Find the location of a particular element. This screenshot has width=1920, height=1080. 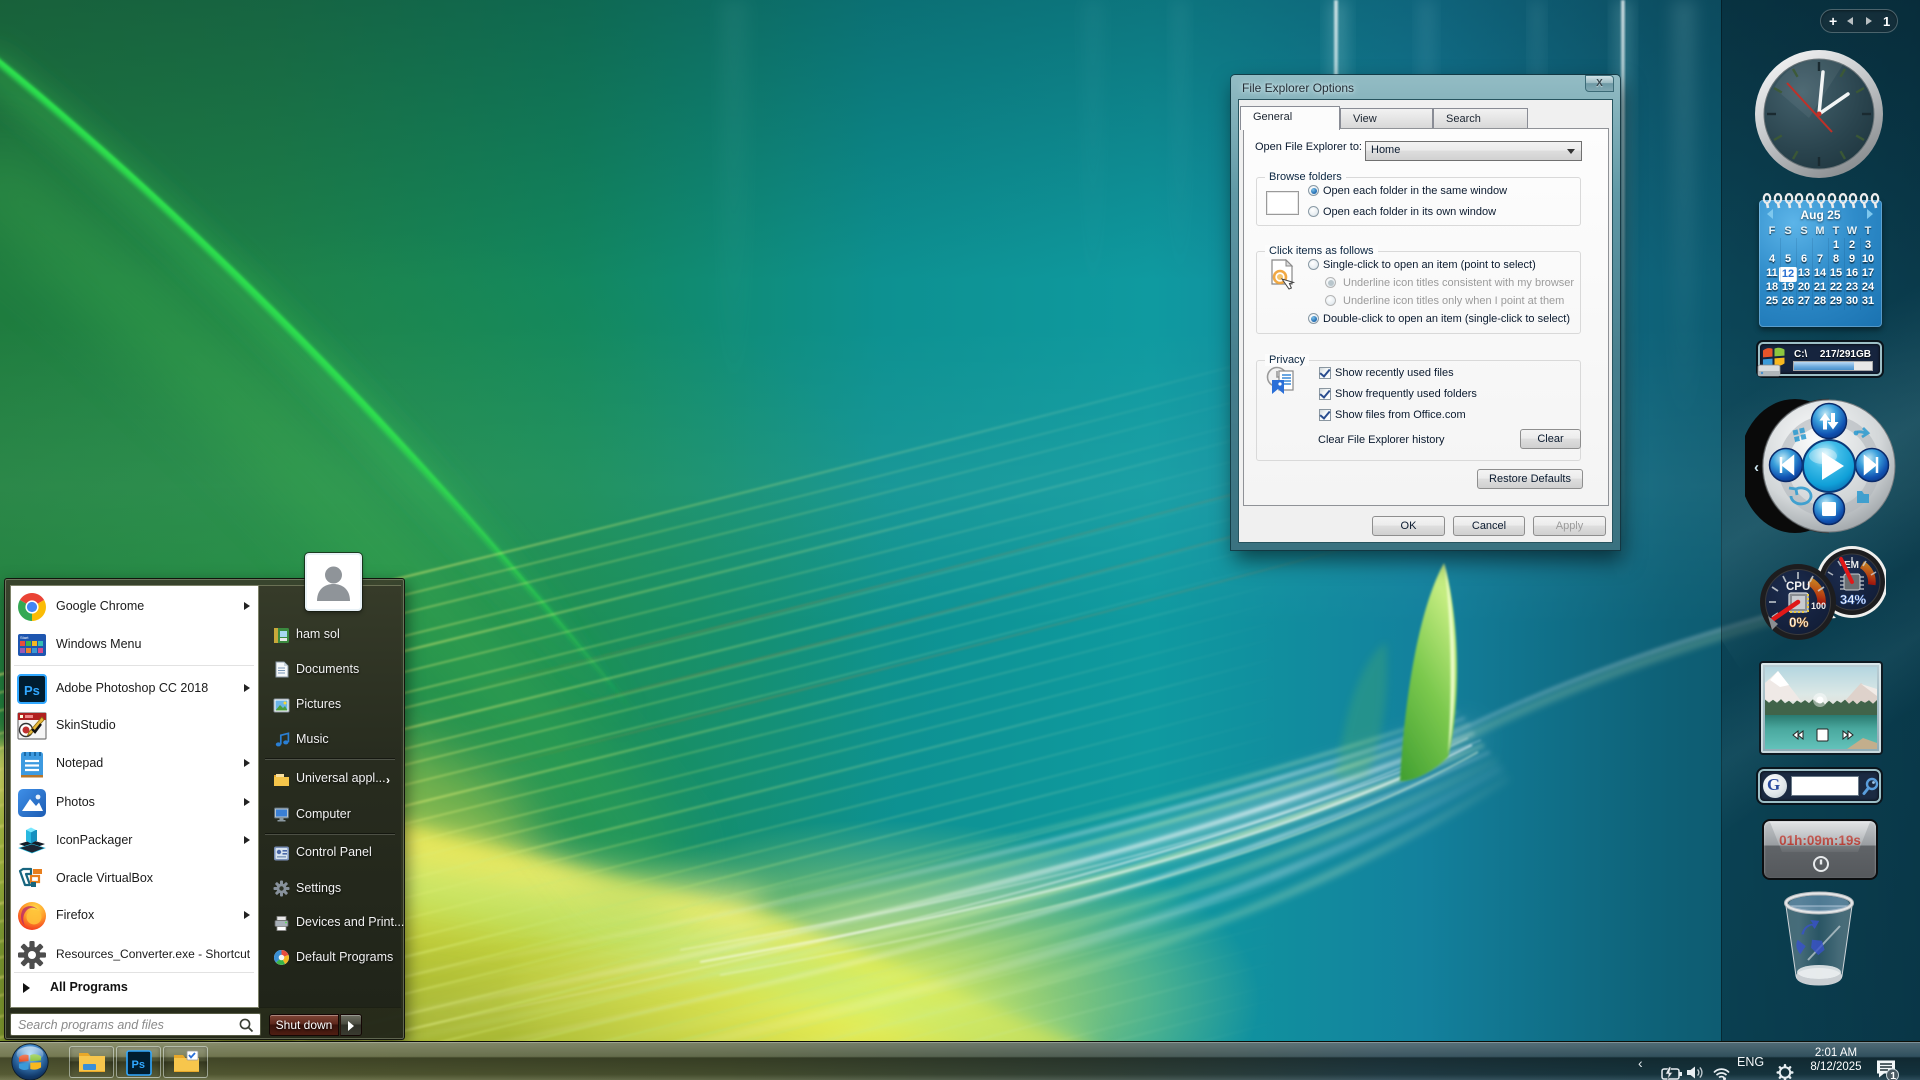

svg-text: CPU is located at coordinates (1798, 587).